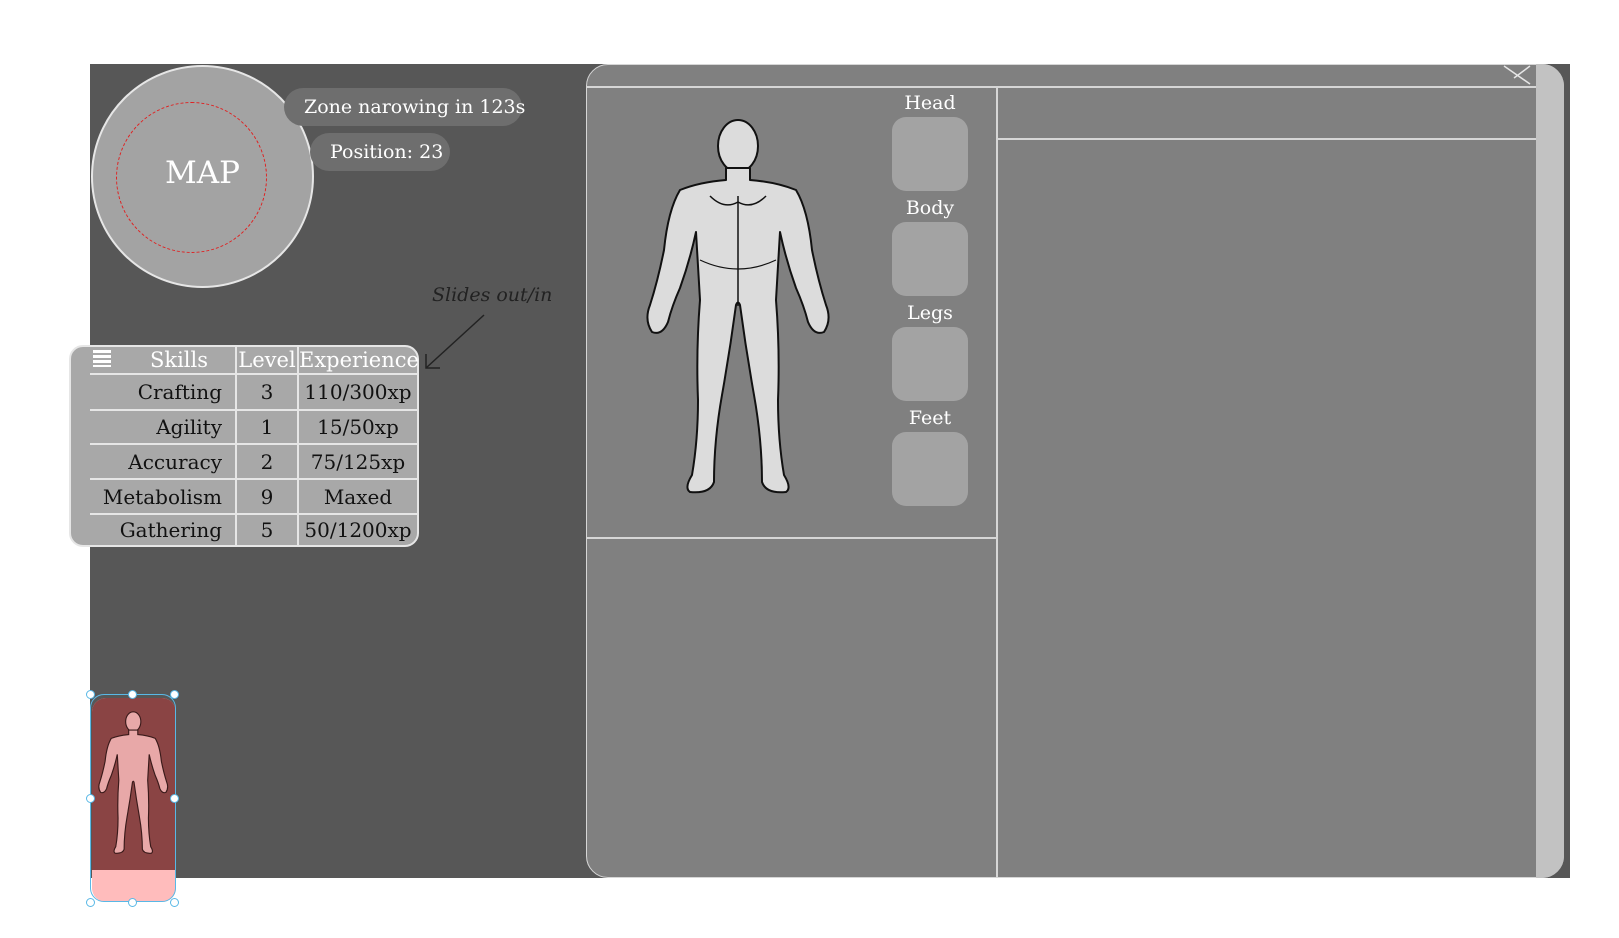  What do you see at coordinates (162, 497) in the screenshot?
I see `skill-name: Metabolism` at bounding box center [162, 497].